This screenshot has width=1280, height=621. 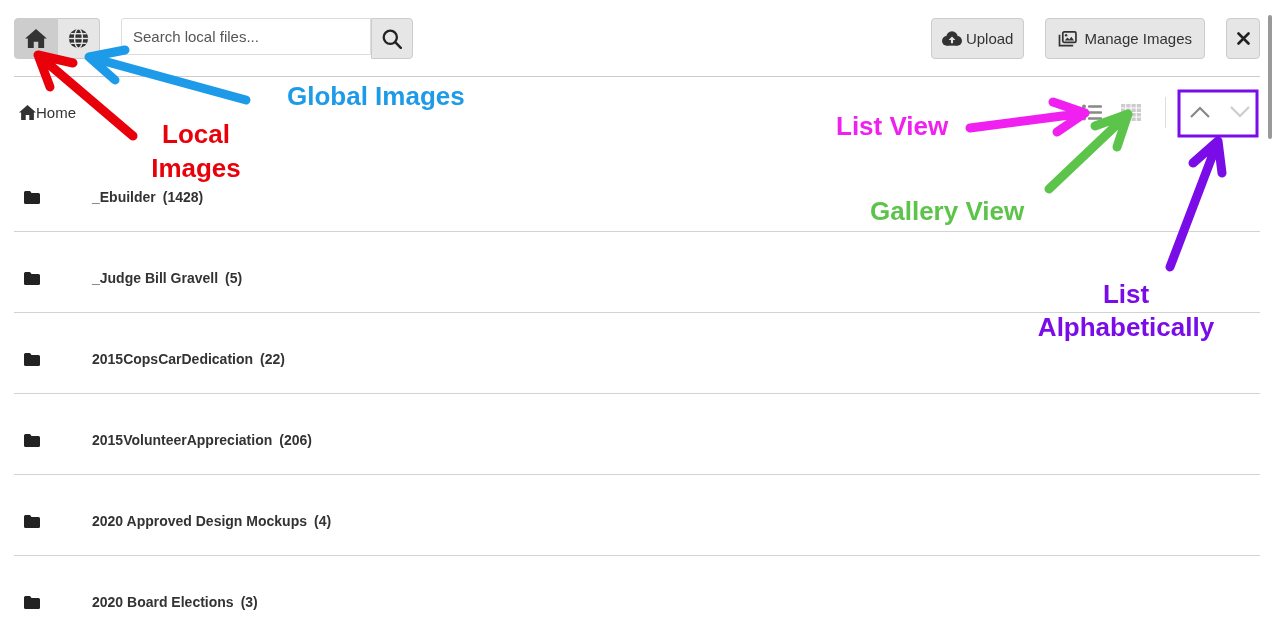 I want to click on upload-button: Upload, so click(x=977, y=38).